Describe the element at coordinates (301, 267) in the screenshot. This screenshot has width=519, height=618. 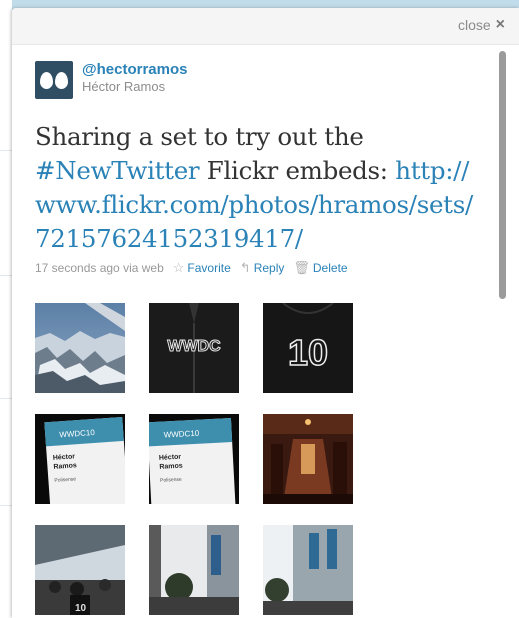
I see `trash-icon: 🗑` at that location.